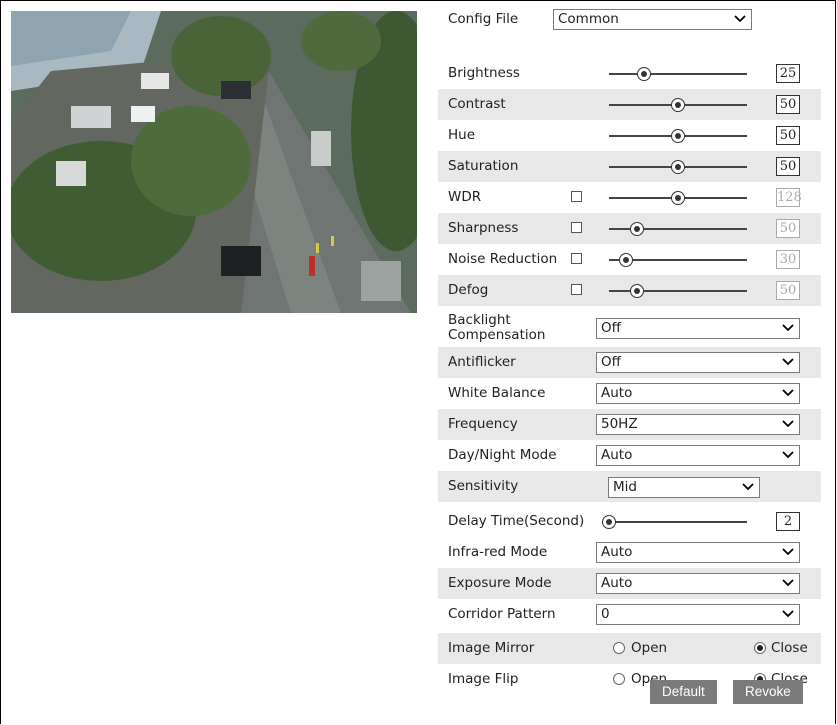 This screenshot has width=837, height=725. Describe the element at coordinates (491, 648) in the screenshot. I see `image-mirror-label: Image Mirror` at that location.